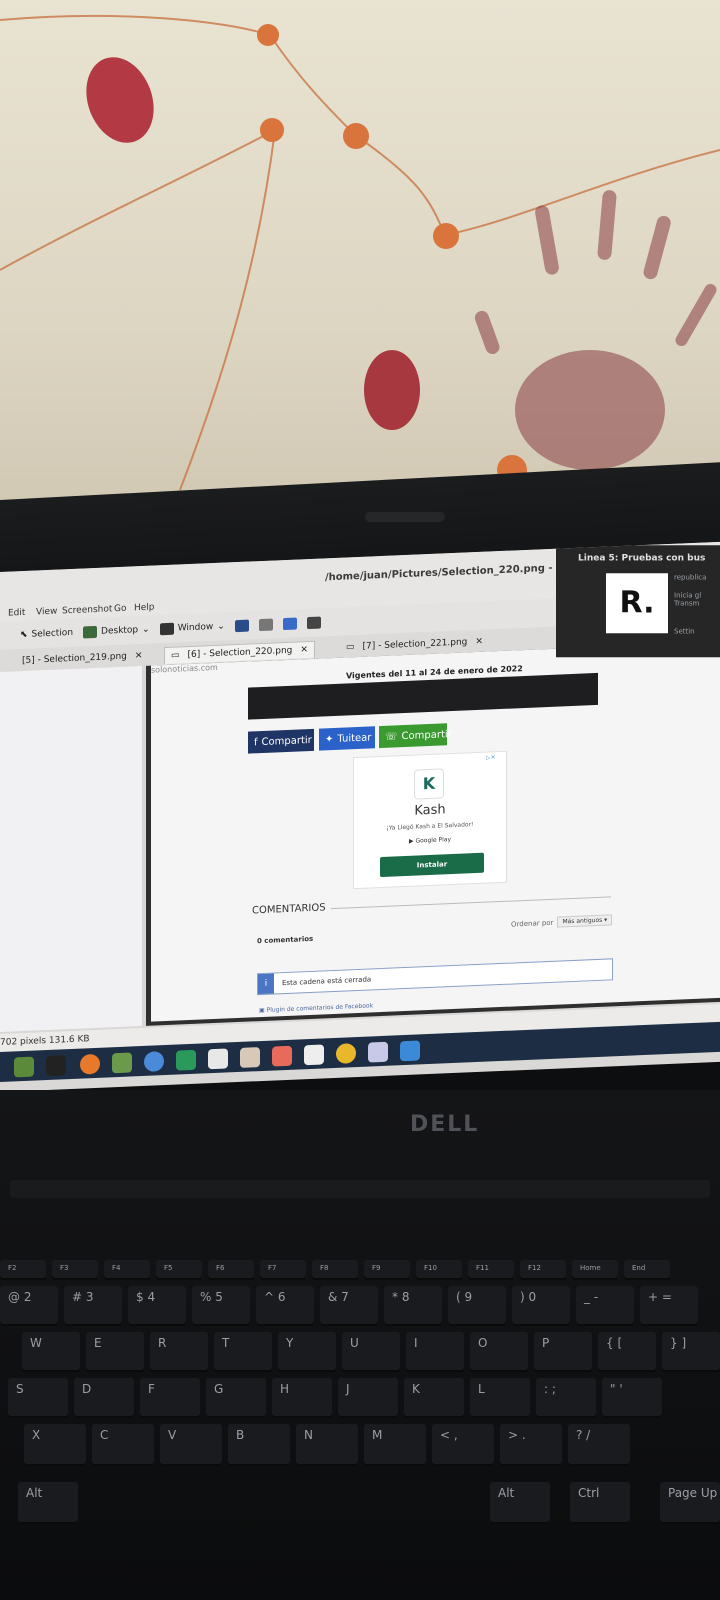 The image size is (720, 1600). What do you see at coordinates (218, 1059) in the screenshot?
I see `calculator-icon` at bounding box center [218, 1059].